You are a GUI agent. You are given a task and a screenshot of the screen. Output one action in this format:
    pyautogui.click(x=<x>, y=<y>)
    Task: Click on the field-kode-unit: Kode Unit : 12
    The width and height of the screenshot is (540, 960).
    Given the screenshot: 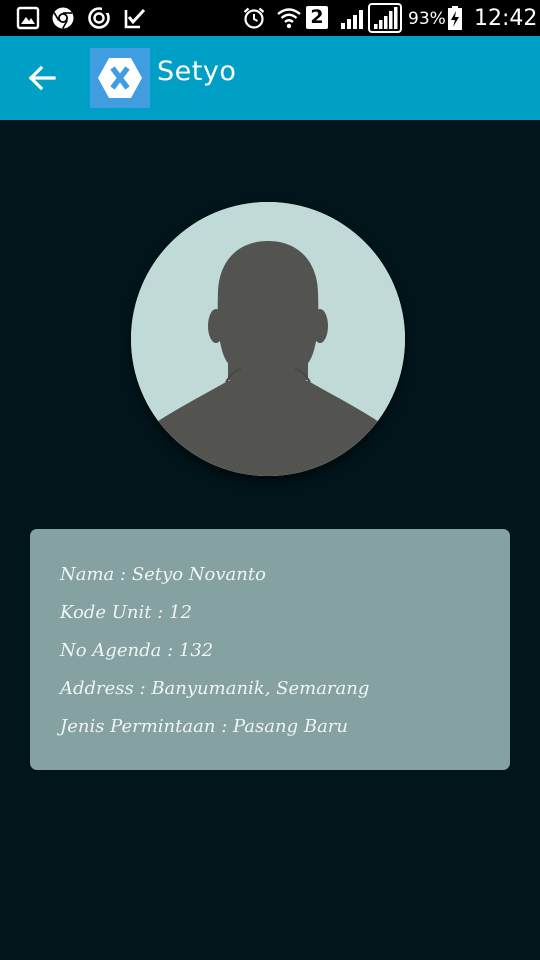 What is the action you would take?
    pyautogui.click(x=126, y=612)
    